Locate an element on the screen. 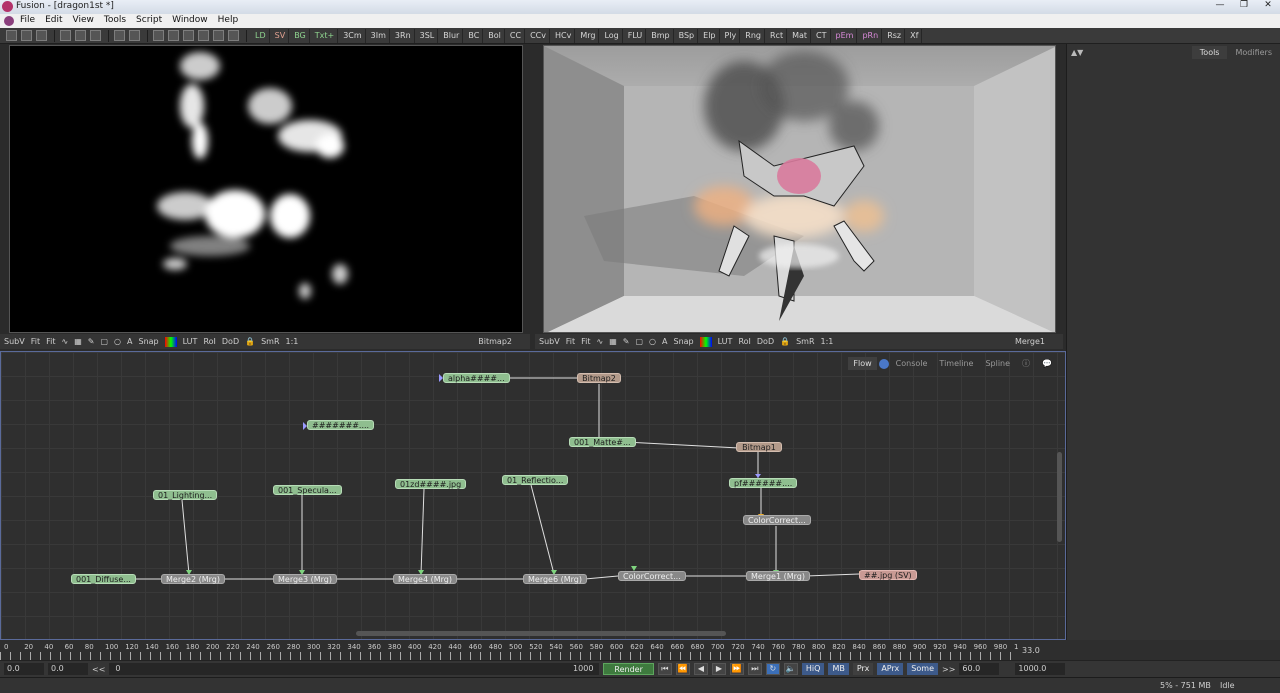  flow-vertical-scrollbar is located at coordinates (1059, 497).